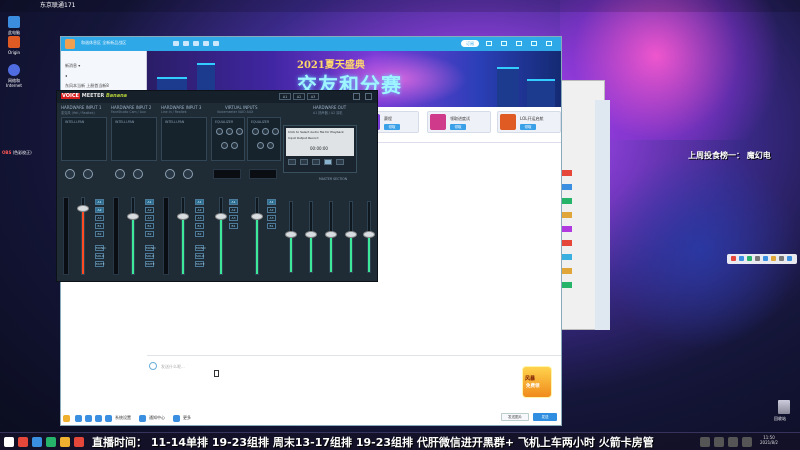 The height and width of the screenshot is (450, 800). Describe the element at coordinates (769, 440) in the screenshot. I see `taskbar-clock: 11:50 2021/8/2` at that location.